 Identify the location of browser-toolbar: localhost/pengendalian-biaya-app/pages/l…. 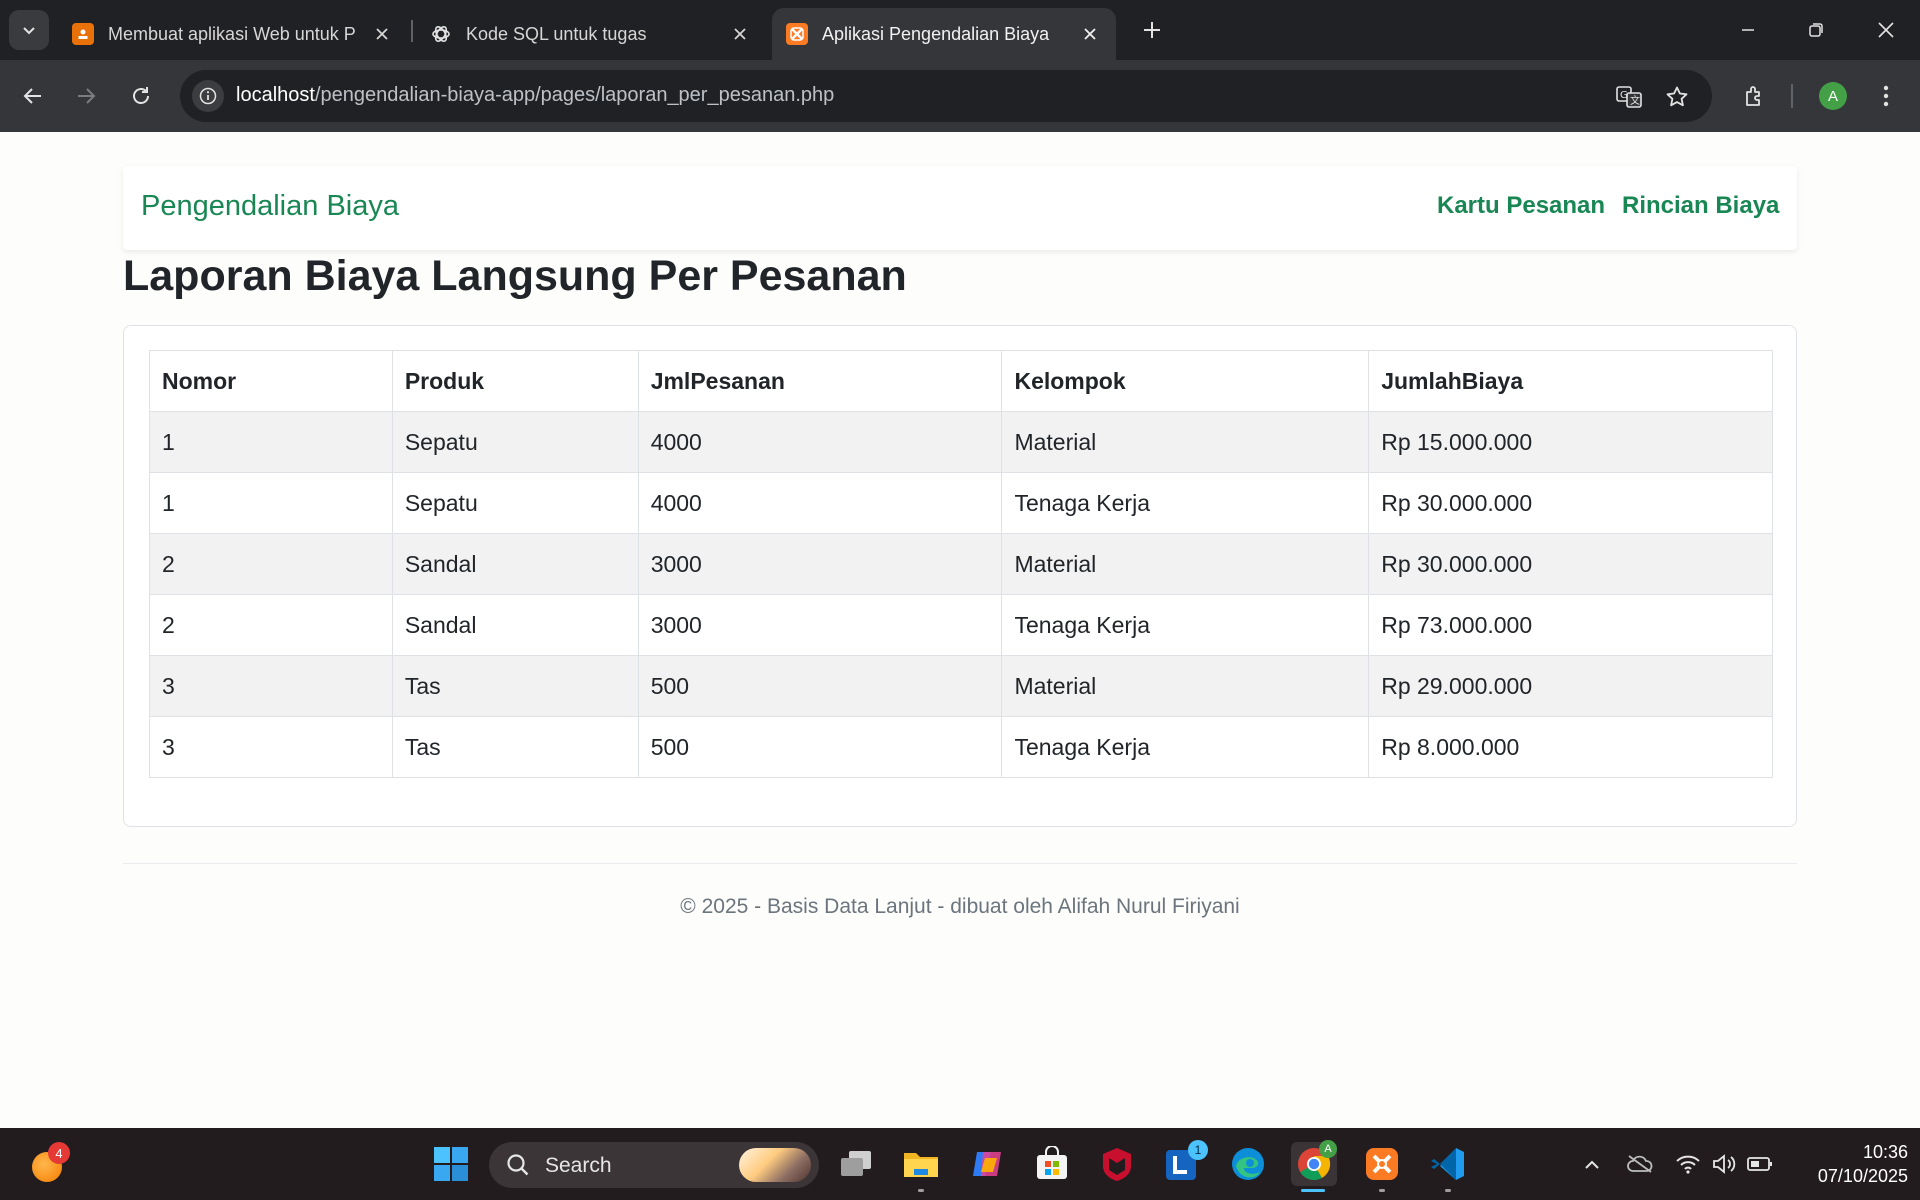
(960, 96).